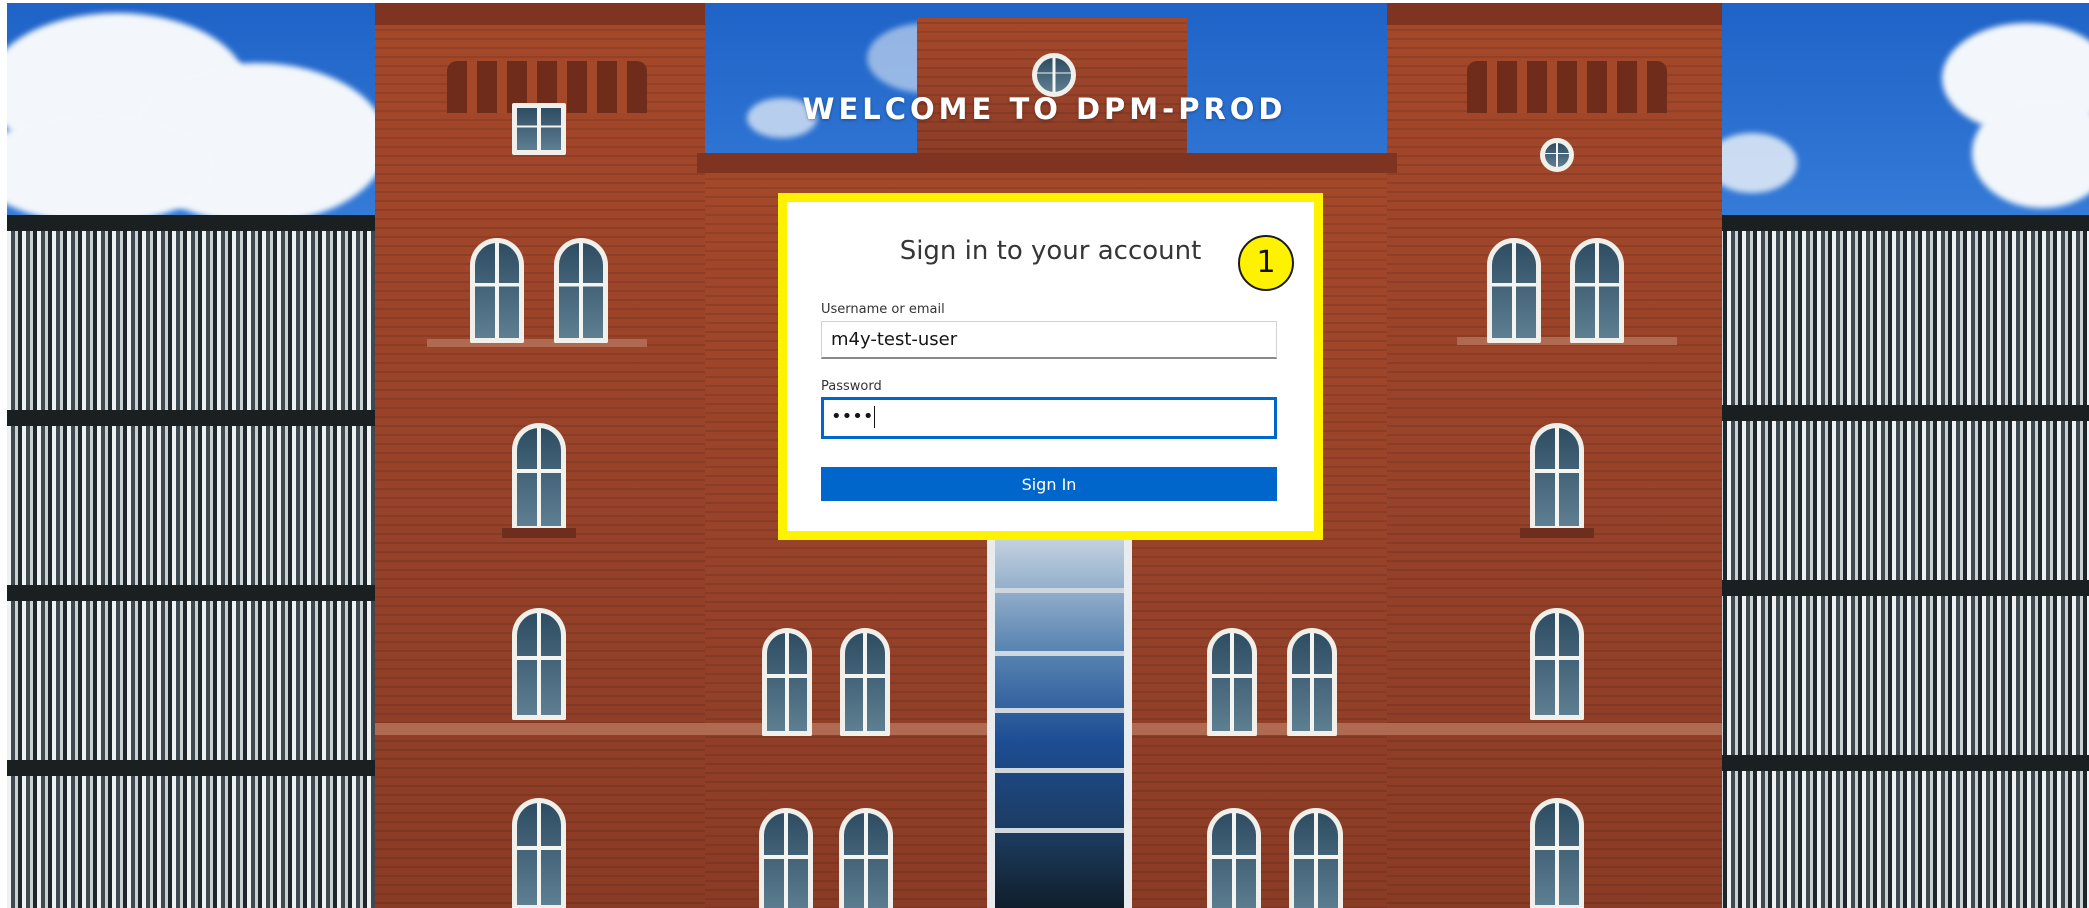 Image resolution: width=2089 pixels, height=908 pixels. I want to click on login-title: Sign in to your account, so click(1050, 251).